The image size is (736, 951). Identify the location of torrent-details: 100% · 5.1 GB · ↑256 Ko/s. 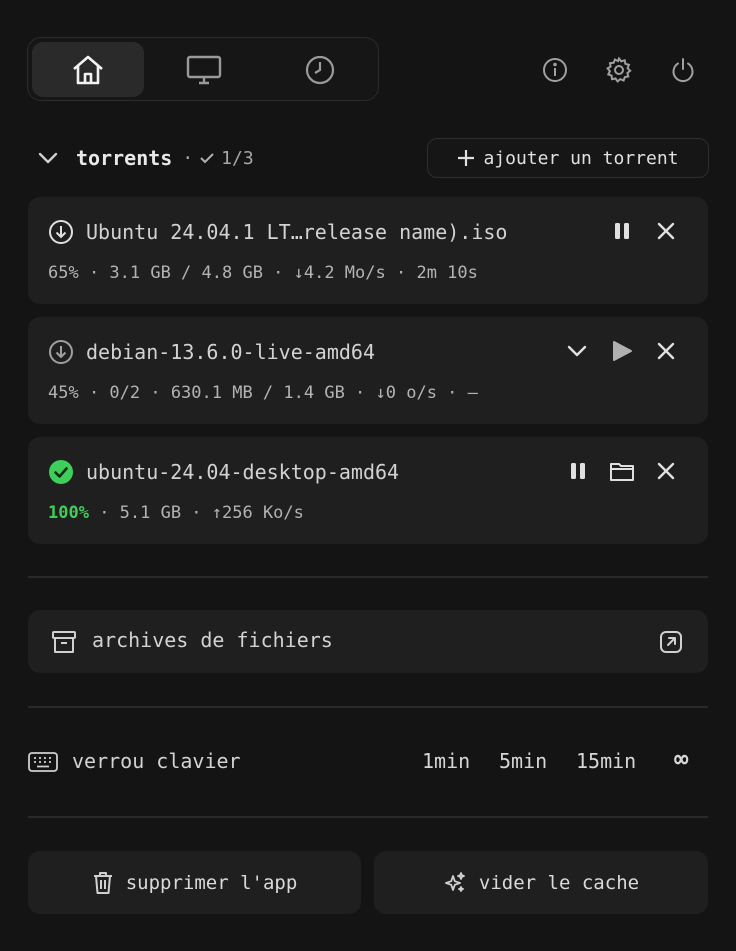
(176, 513).